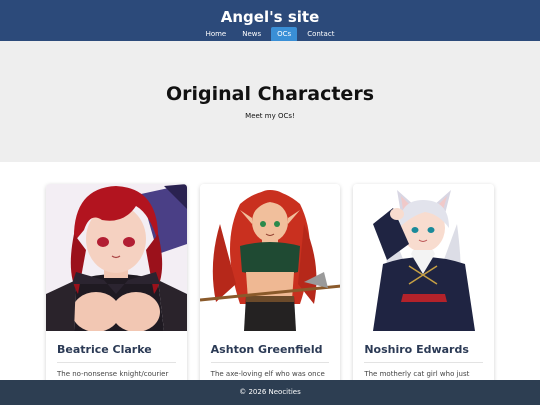 This screenshot has height=405, width=540. I want to click on nav-news: News, so click(251, 34).